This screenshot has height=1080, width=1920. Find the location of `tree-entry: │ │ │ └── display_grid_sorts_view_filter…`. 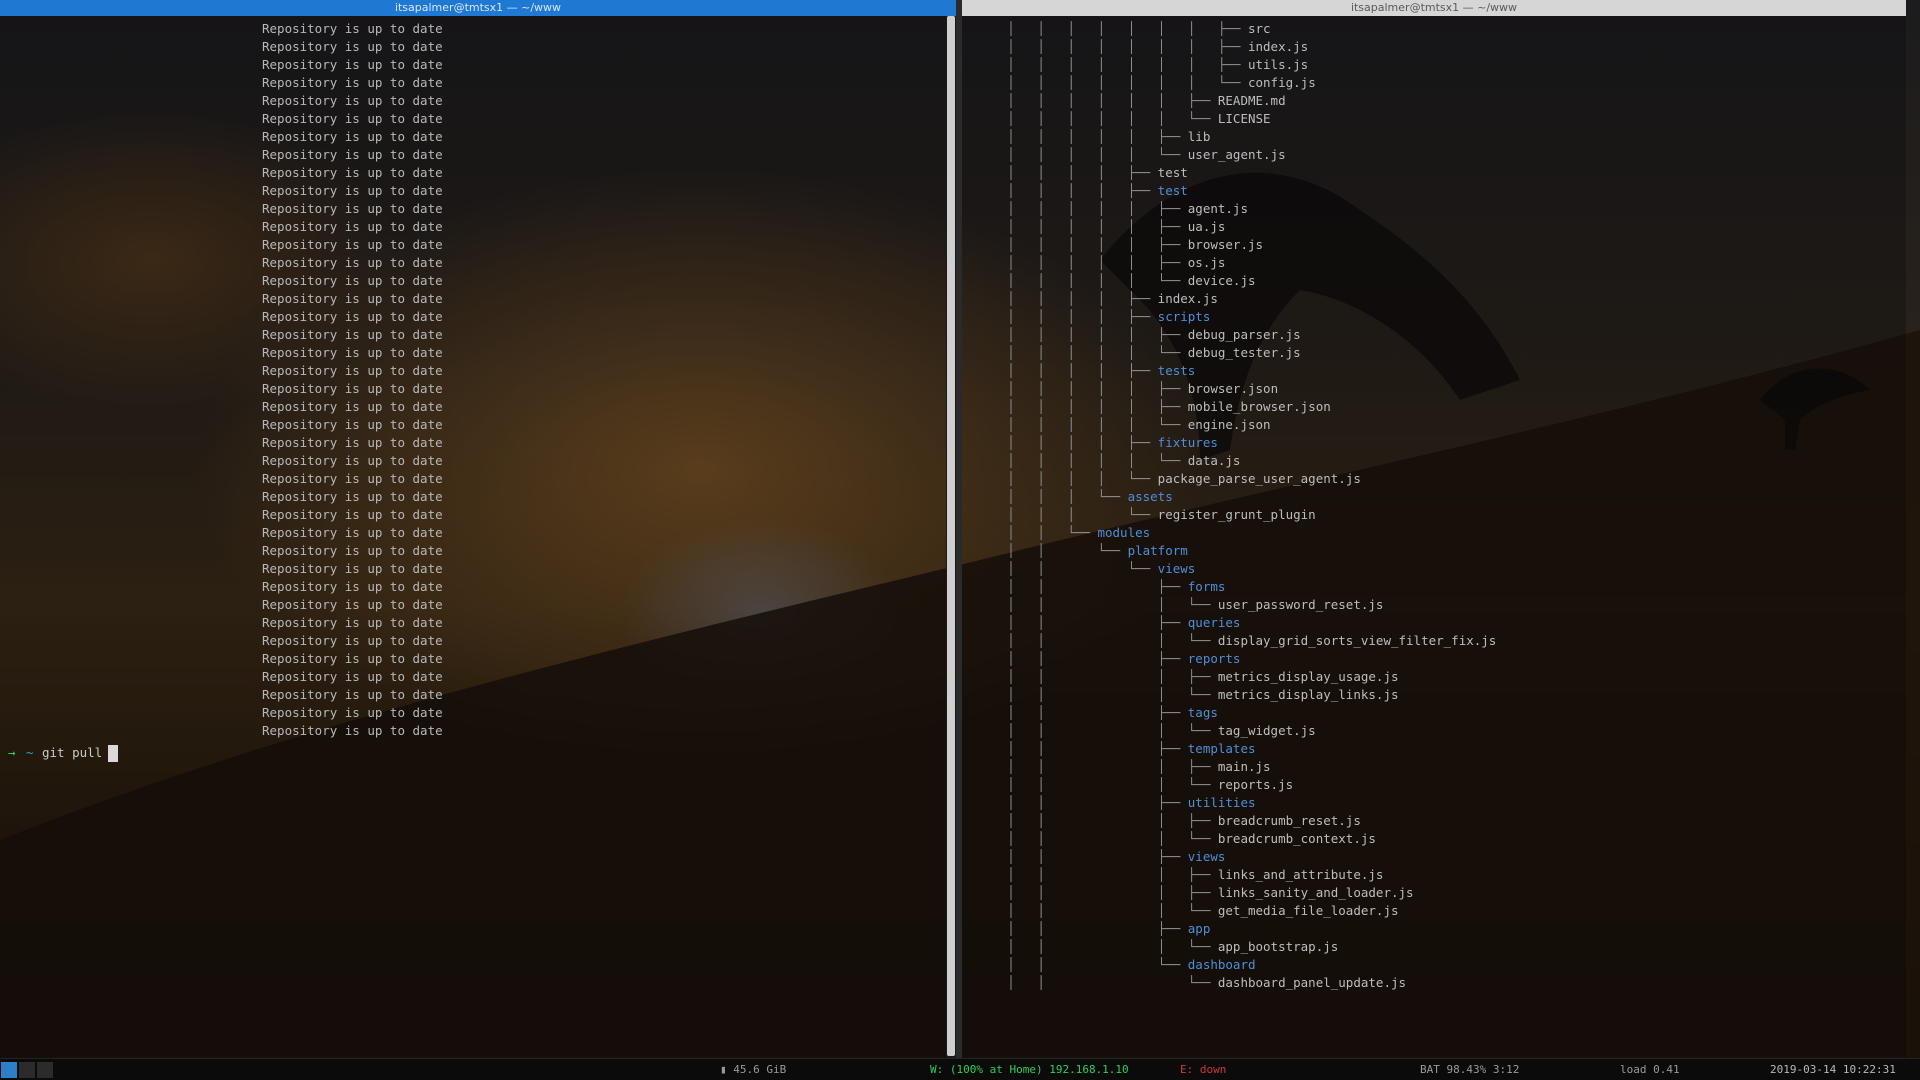

tree-entry: │ │ │ └── display_grid_sorts_view_filter… is located at coordinates (1434, 641).